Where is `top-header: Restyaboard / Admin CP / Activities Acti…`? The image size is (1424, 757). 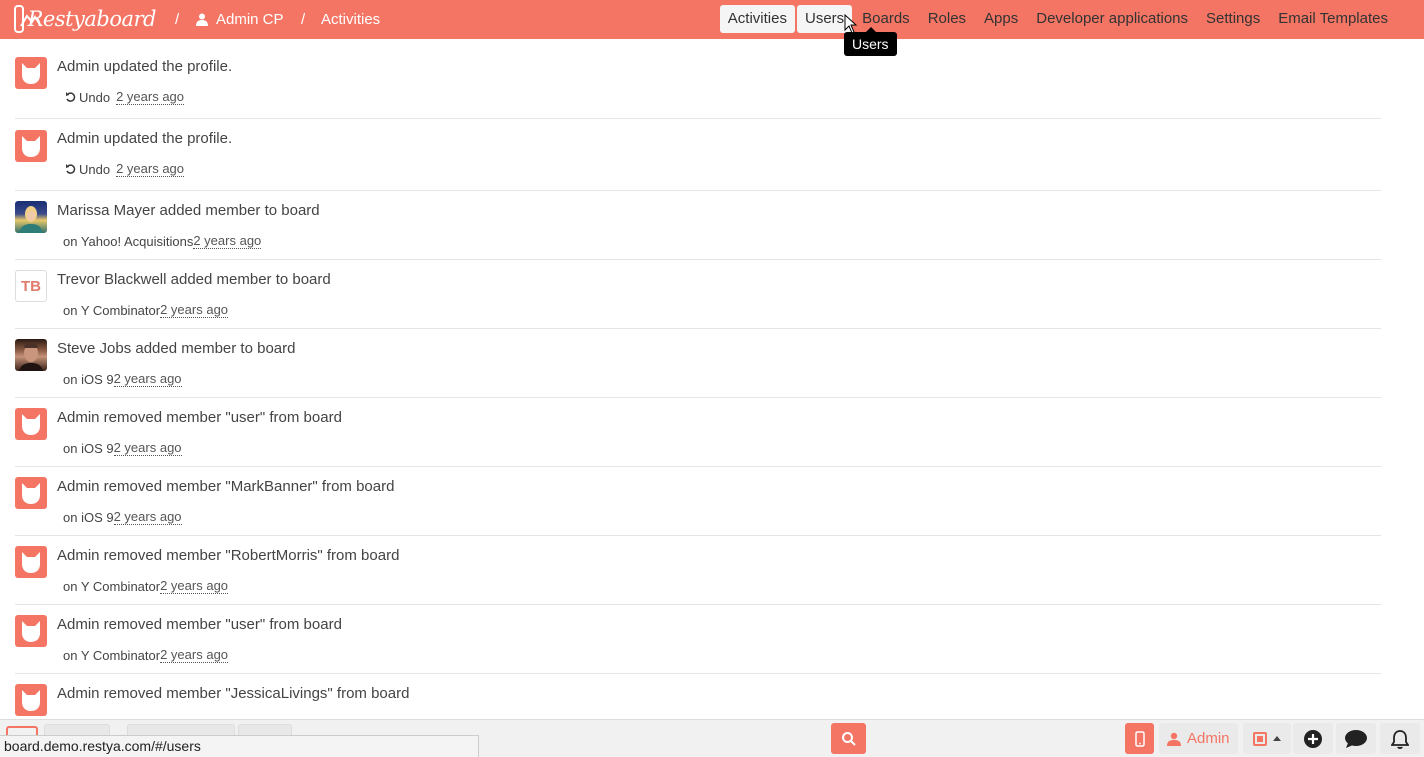 top-header: Restyaboard / Admin CP / Activities Acti… is located at coordinates (712, 19).